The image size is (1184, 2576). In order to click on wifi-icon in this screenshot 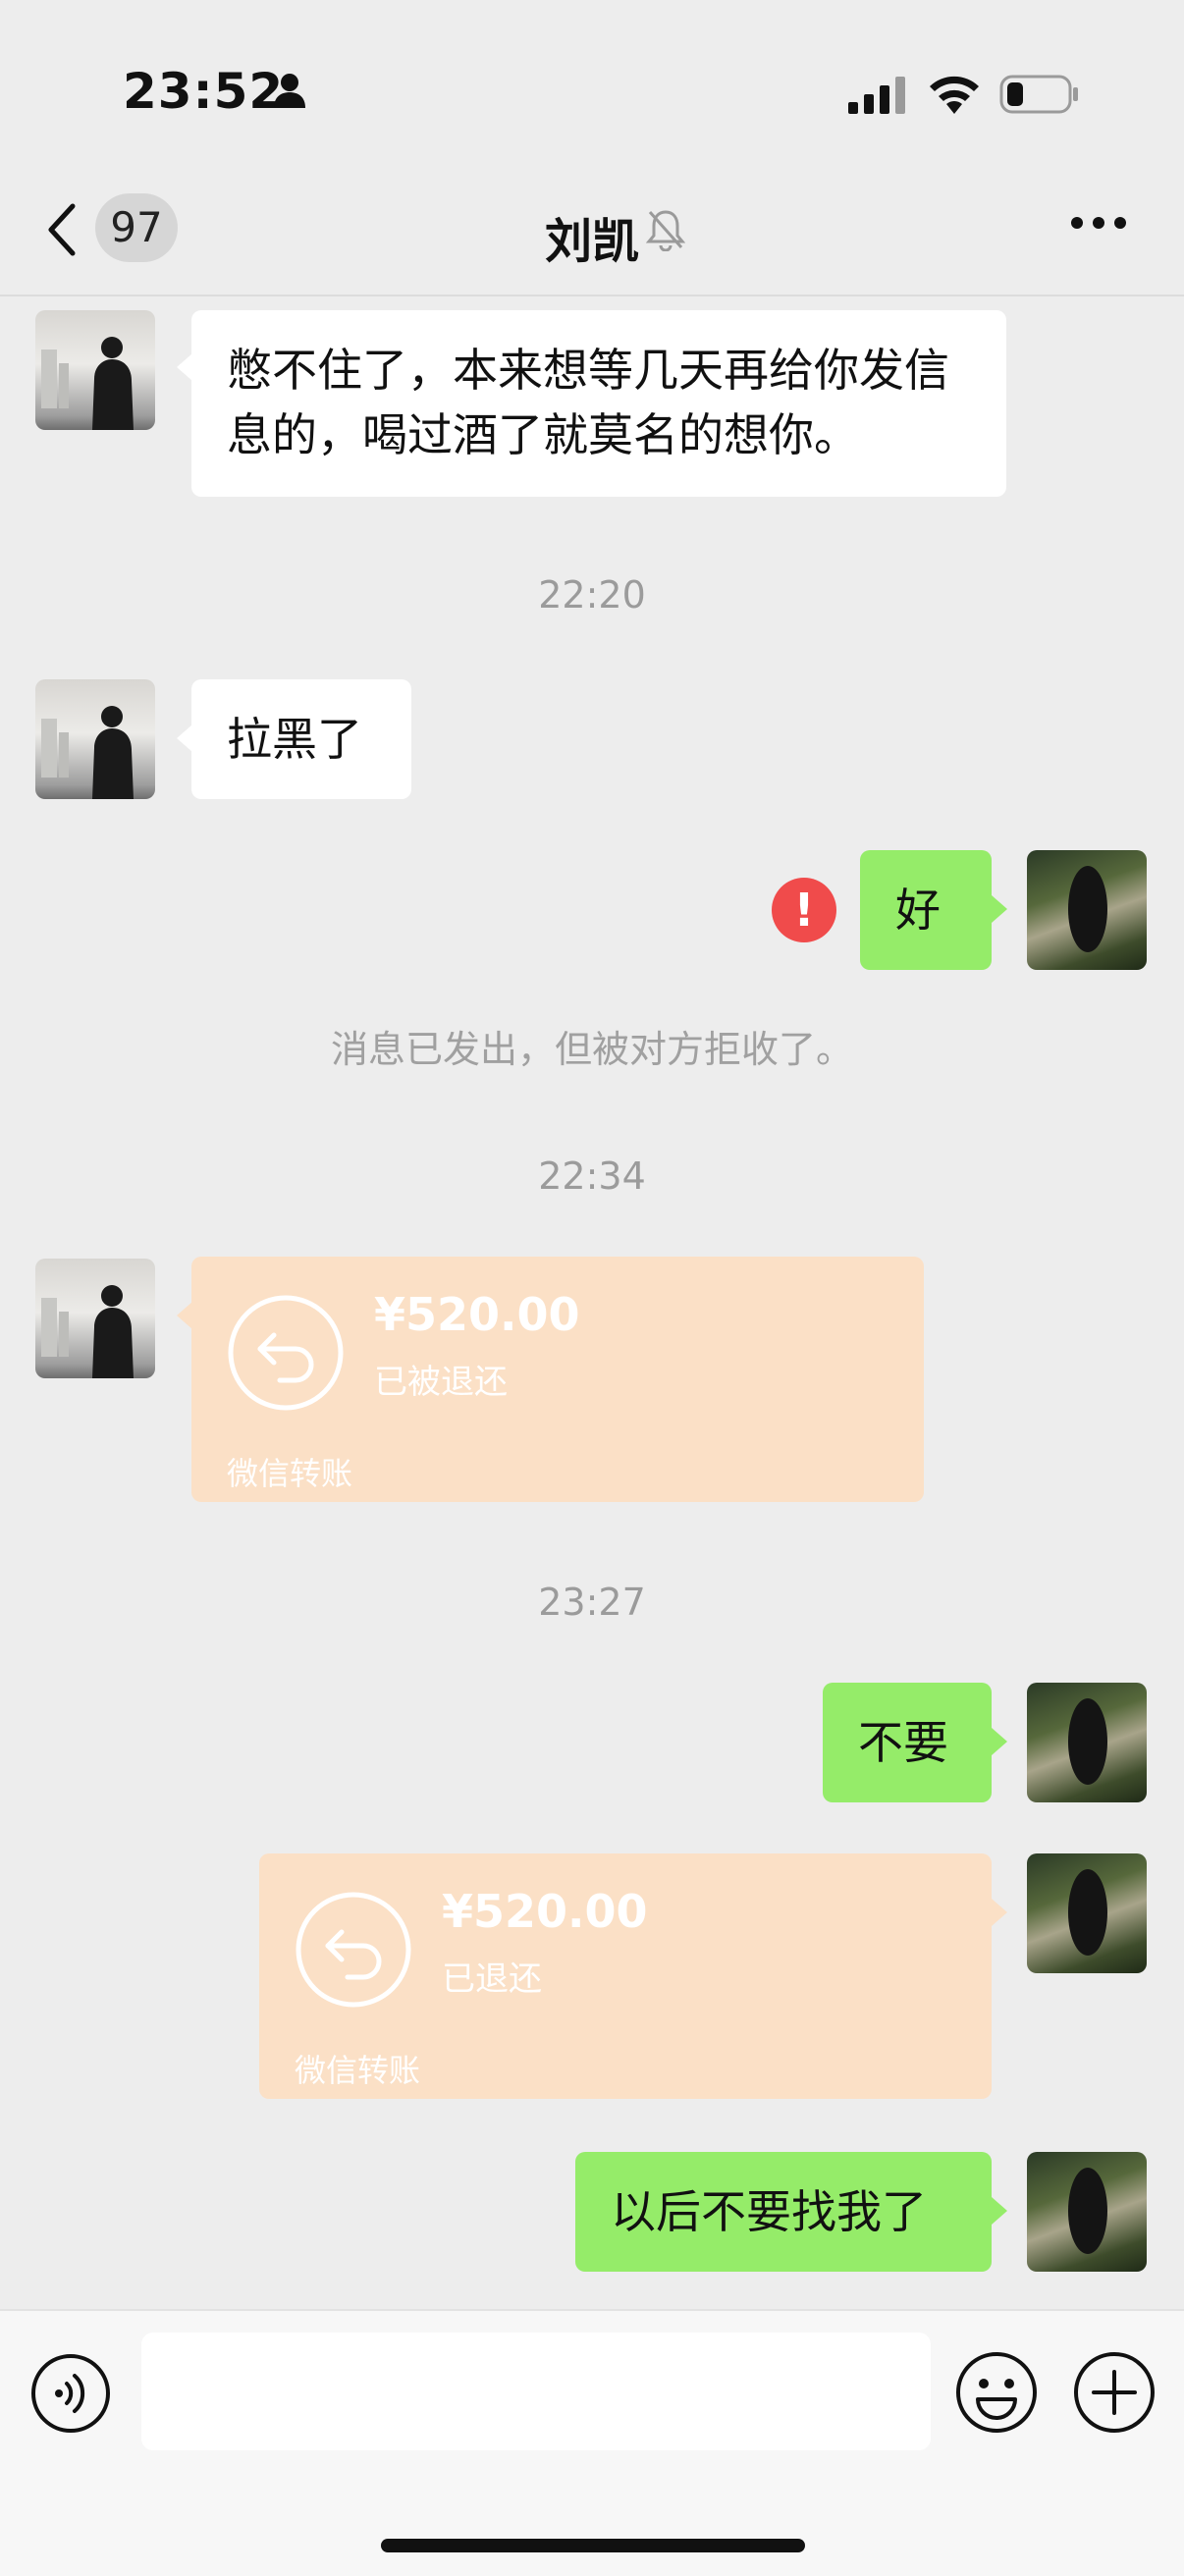, I will do `click(955, 95)`.